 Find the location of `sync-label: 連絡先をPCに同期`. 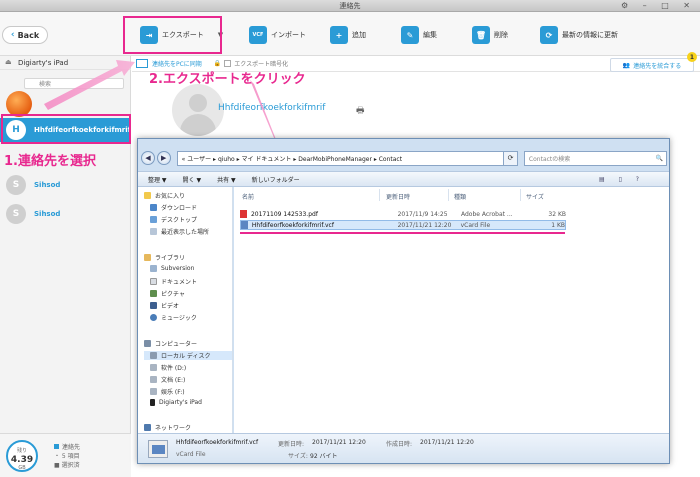

sync-label: 連絡先をPCに同期 is located at coordinates (177, 63).